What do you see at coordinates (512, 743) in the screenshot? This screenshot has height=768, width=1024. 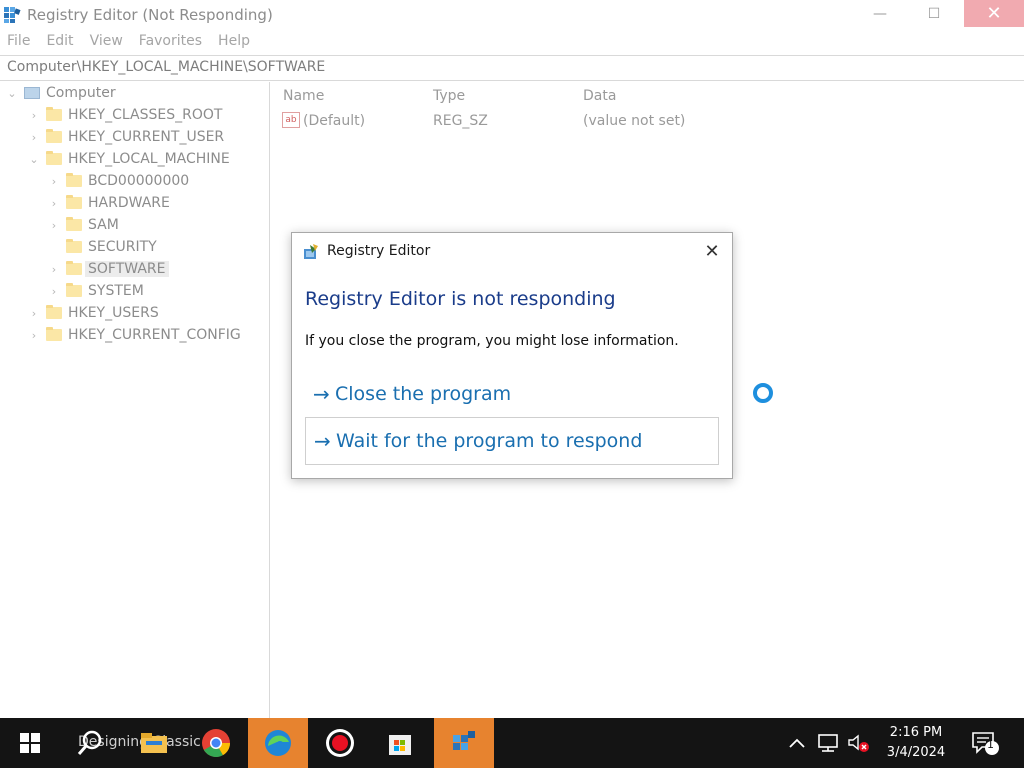 I see `taskbar: Designing Classic M` at bounding box center [512, 743].